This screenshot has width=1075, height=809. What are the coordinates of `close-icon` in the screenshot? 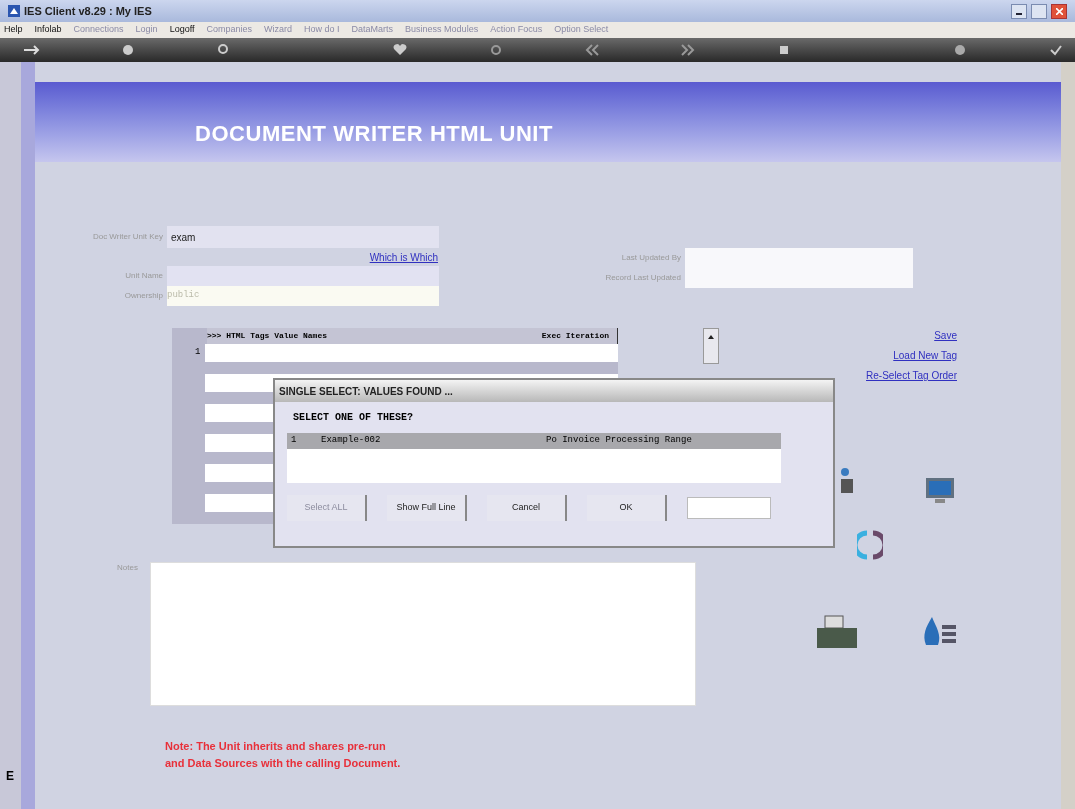 It's located at (1059, 11).